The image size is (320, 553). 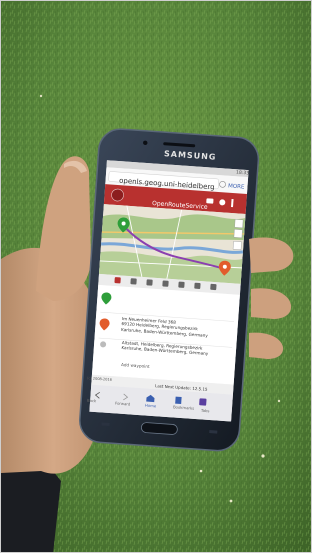 What do you see at coordinates (151, 406) in the screenshot?
I see `nav-home: Home` at bounding box center [151, 406].